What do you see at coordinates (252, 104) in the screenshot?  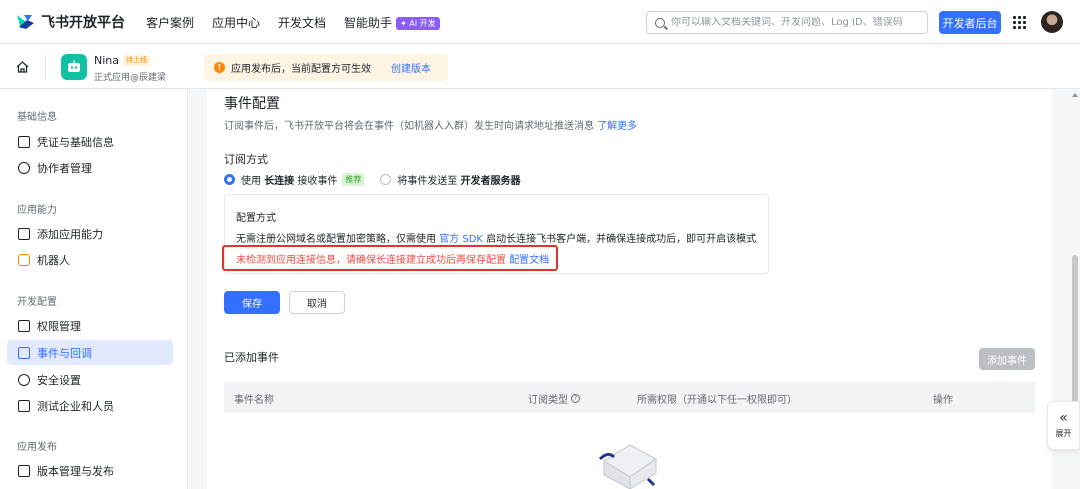 I see `page-title: 事件配置` at bounding box center [252, 104].